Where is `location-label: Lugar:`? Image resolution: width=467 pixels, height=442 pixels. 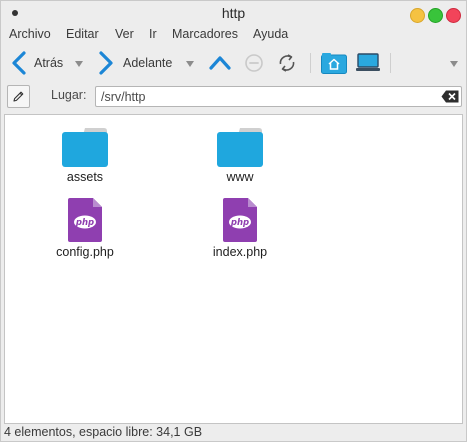
location-label: Lugar: is located at coordinates (69, 95).